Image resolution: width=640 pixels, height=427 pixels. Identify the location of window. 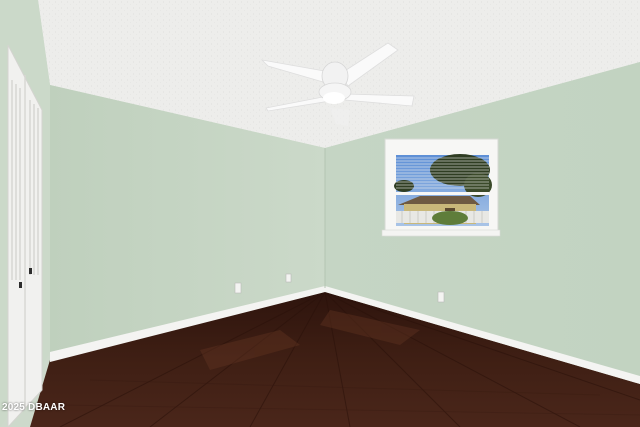
(441, 187).